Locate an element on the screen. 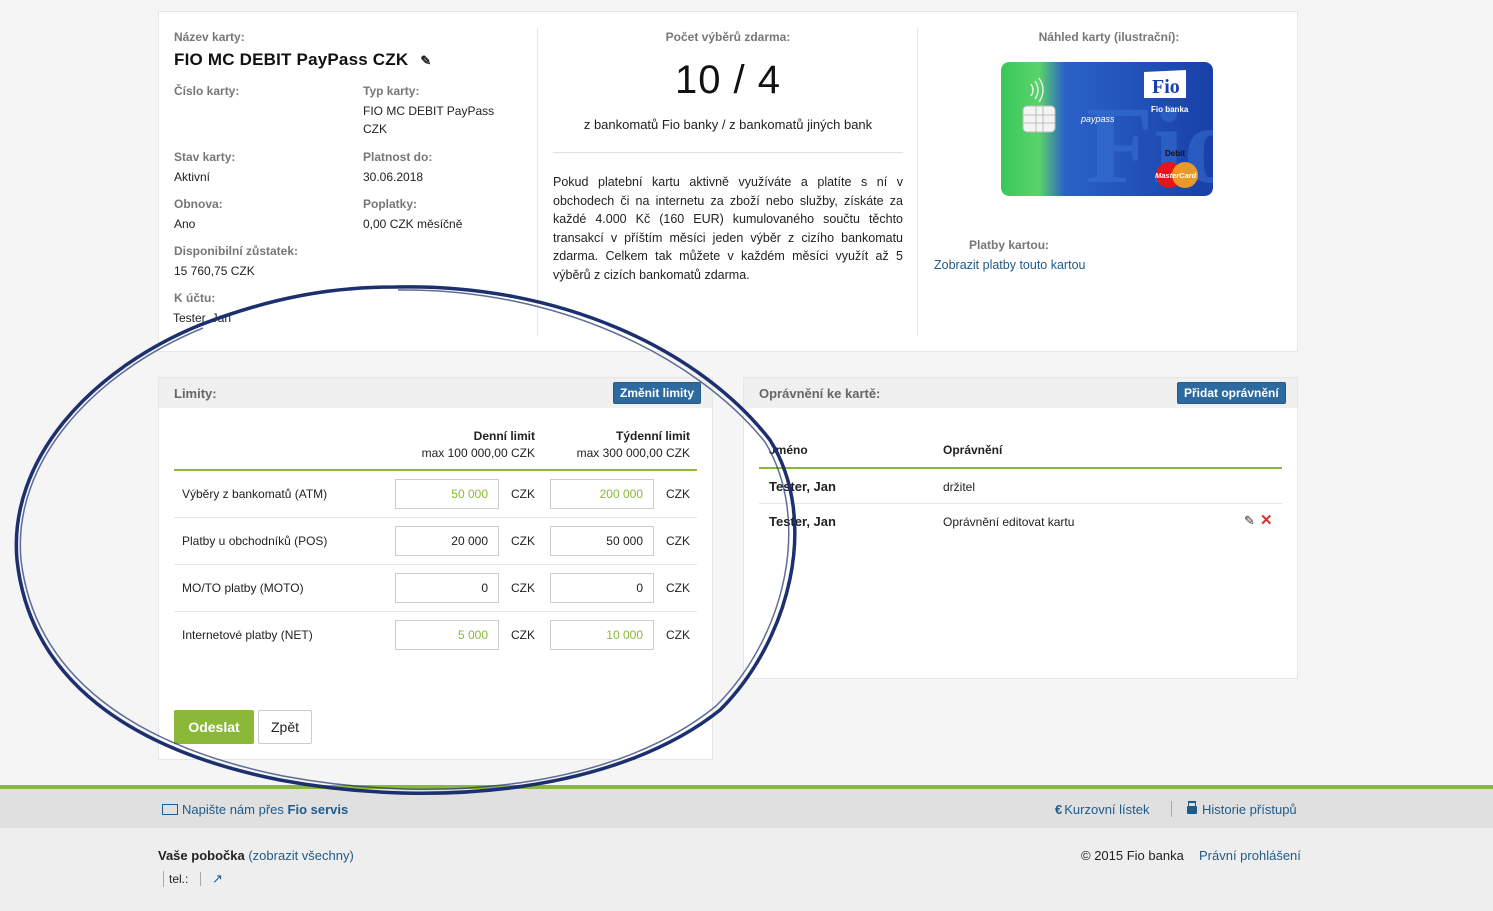  phone-label: tel.: is located at coordinates (179, 879).